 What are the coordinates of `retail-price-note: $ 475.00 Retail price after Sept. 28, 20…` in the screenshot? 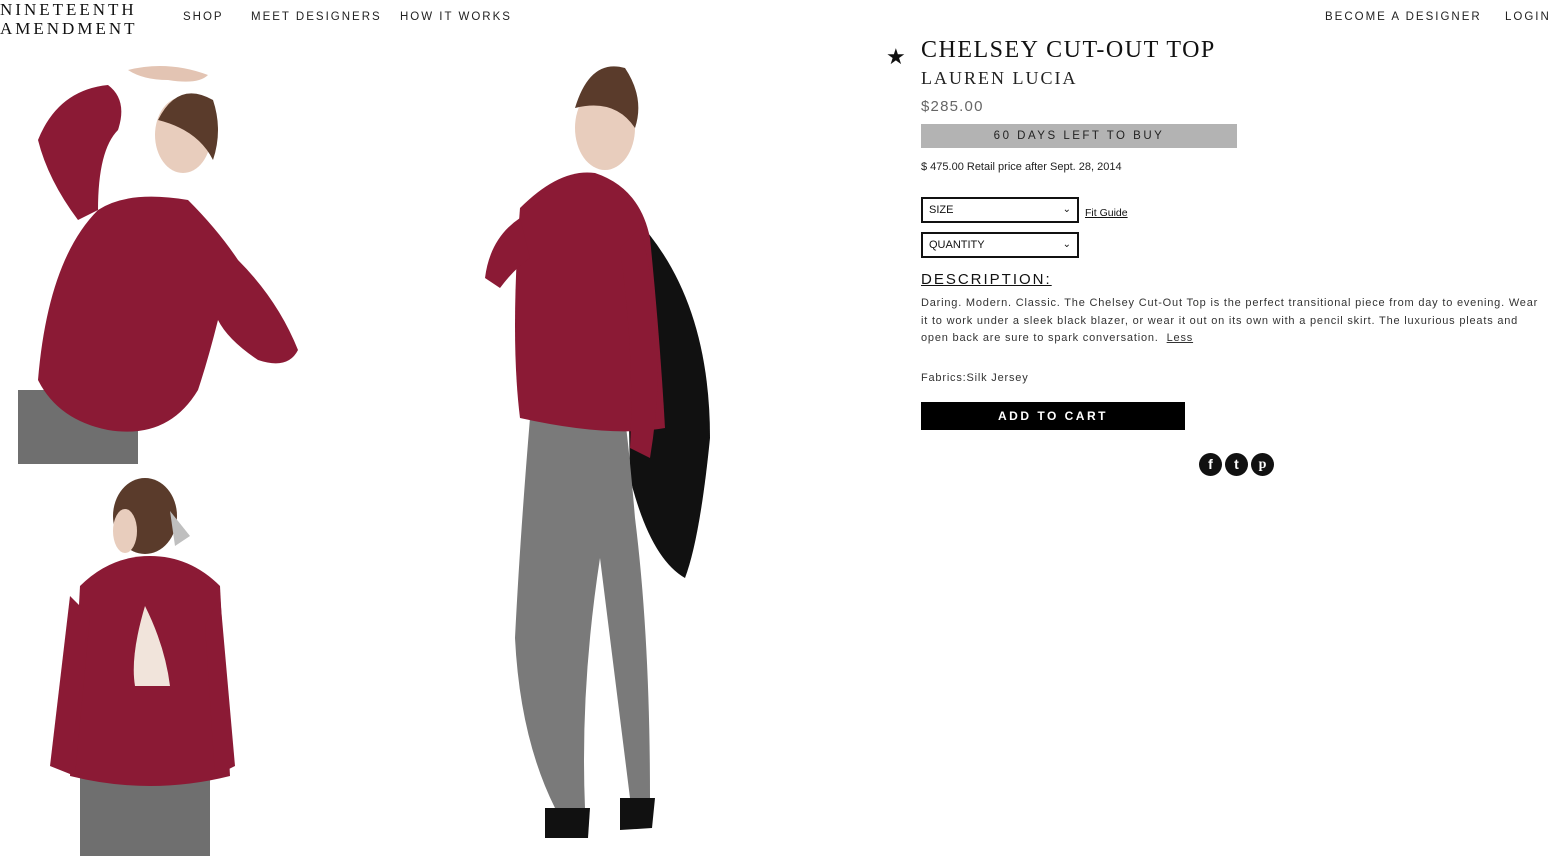 It's located at (1021, 167).